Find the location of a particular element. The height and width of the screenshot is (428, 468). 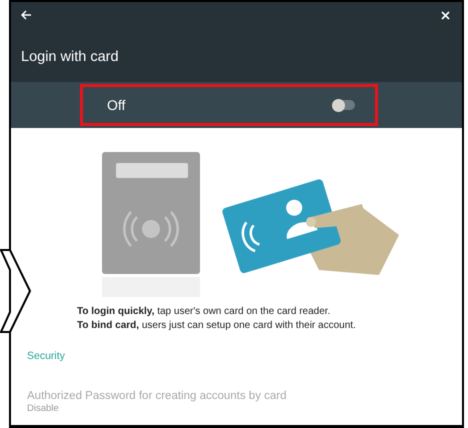

toggle-label: Off is located at coordinates (116, 105).